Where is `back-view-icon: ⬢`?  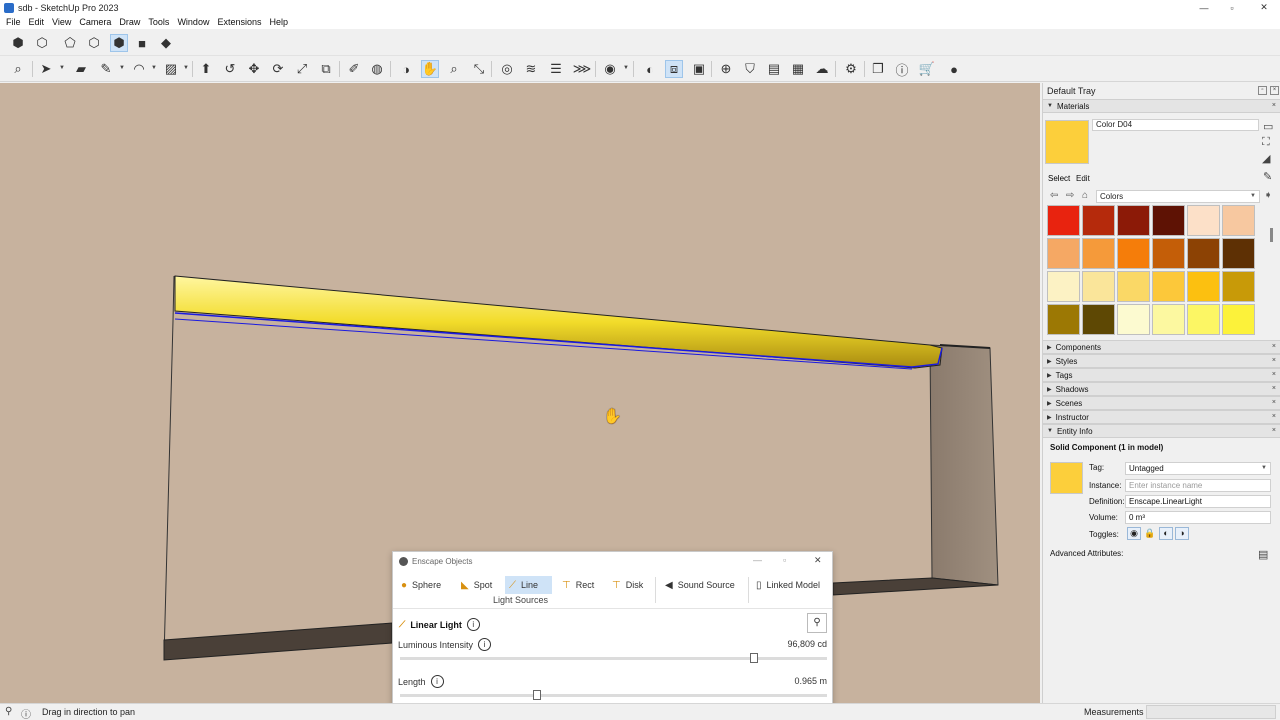
back-view-icon: ⬢ is located at coordinates (119, 43).